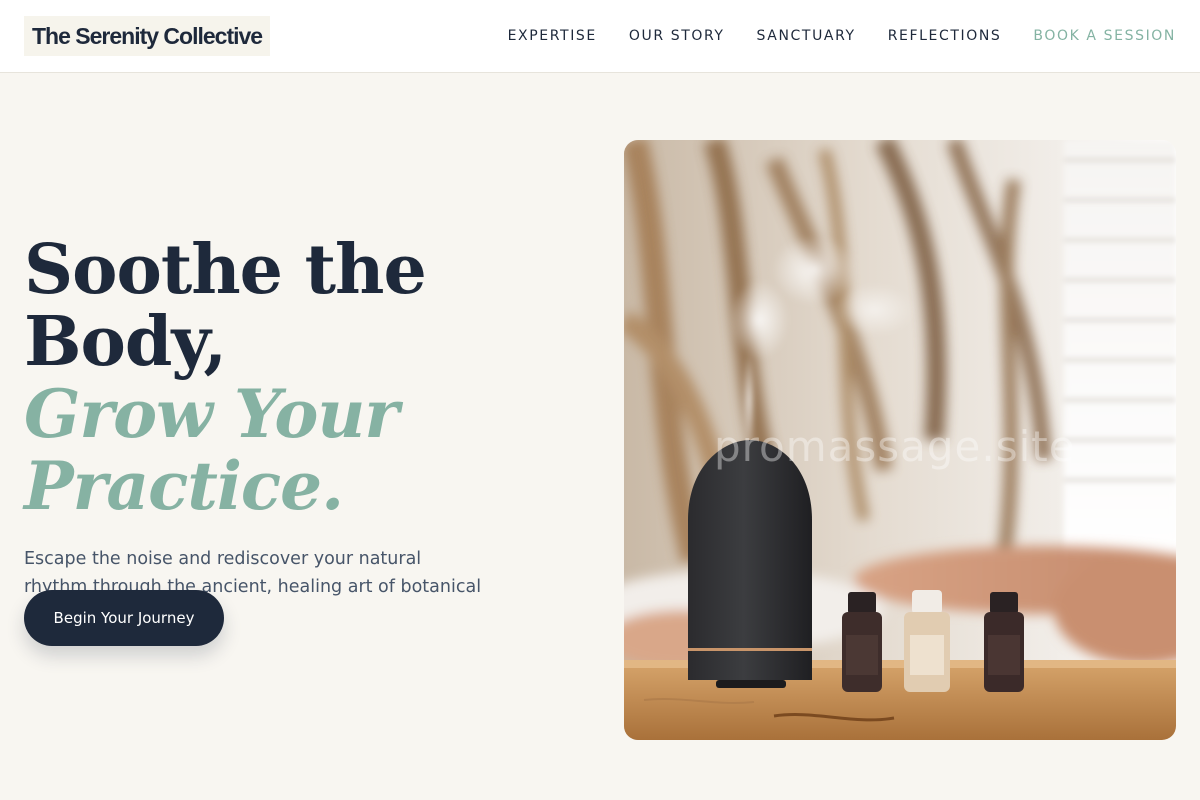  Describe the element at coordinates (1104, 36) in the screenshot. I see `nav-link-book-session: BOOK A SESSION` at that location.